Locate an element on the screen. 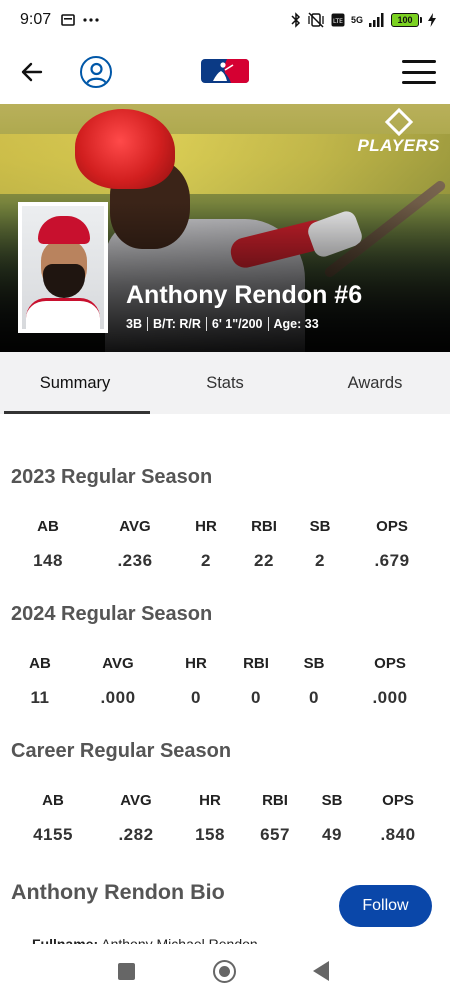 This screenshot has height=1000, width=450. player-headshot is located at coordinates (63, 267).